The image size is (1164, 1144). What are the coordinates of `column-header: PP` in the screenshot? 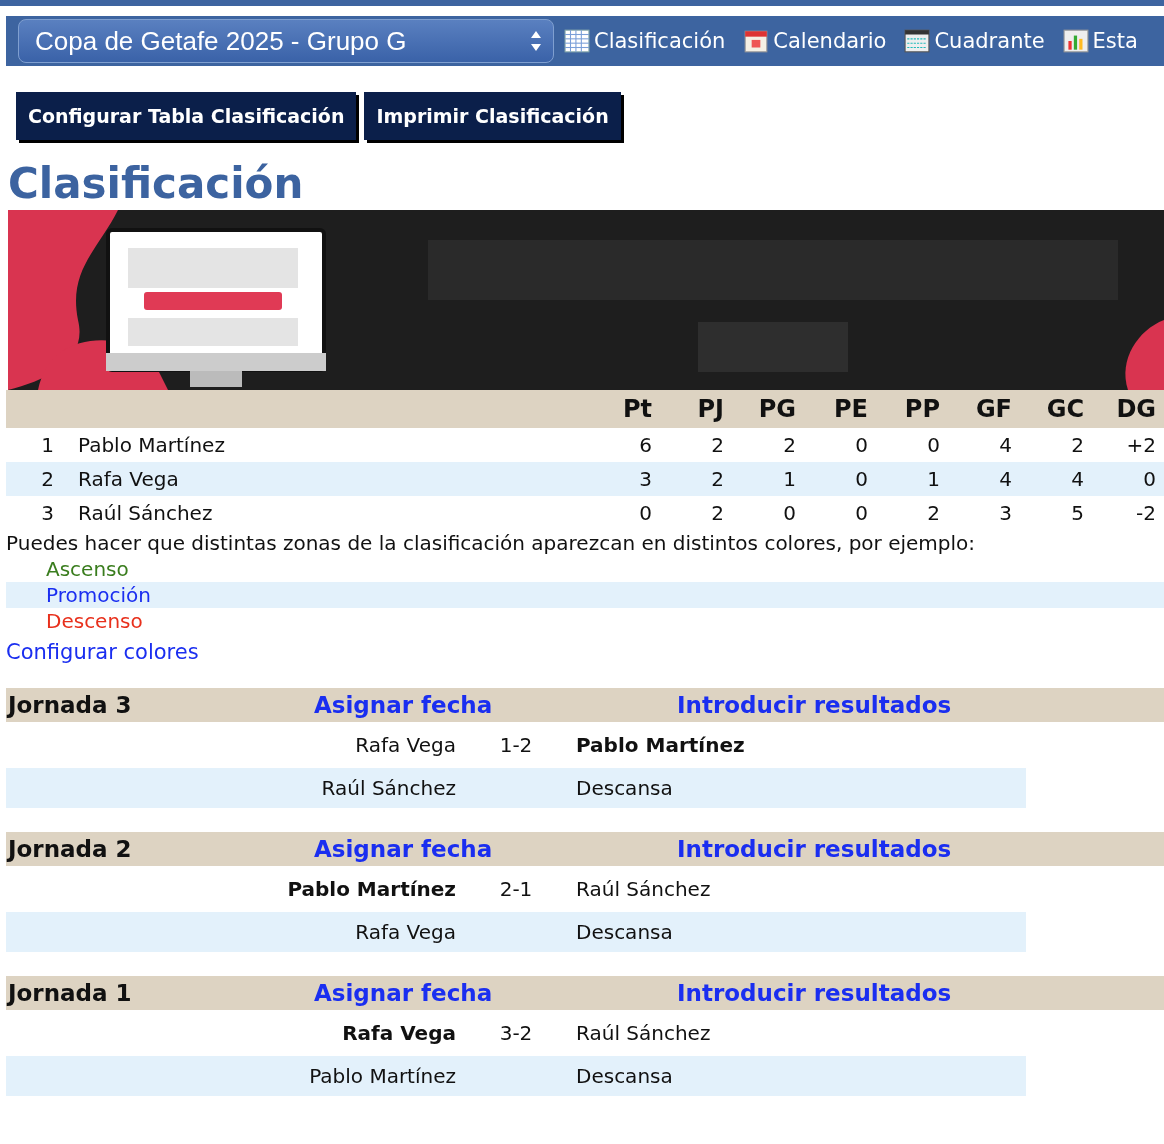 It's located at (922, 409).